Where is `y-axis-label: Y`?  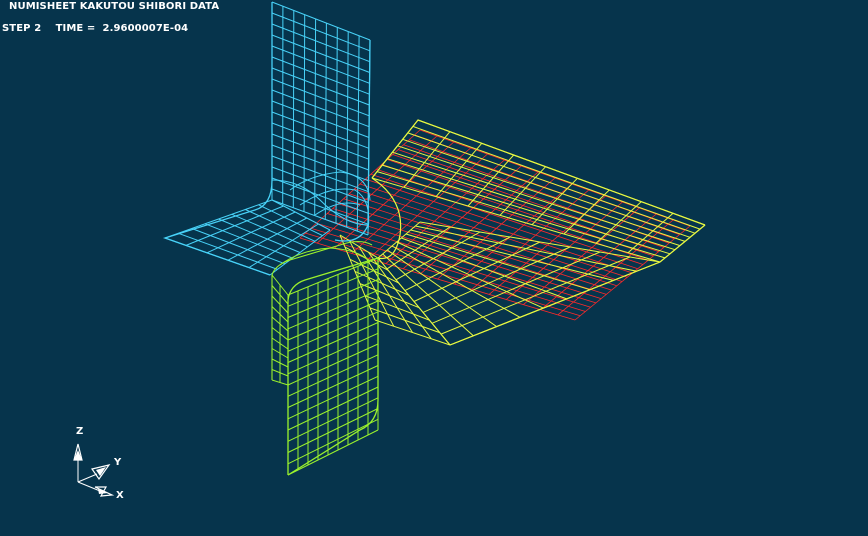 y-axis-label: Y is located at coordinates (117, 462).